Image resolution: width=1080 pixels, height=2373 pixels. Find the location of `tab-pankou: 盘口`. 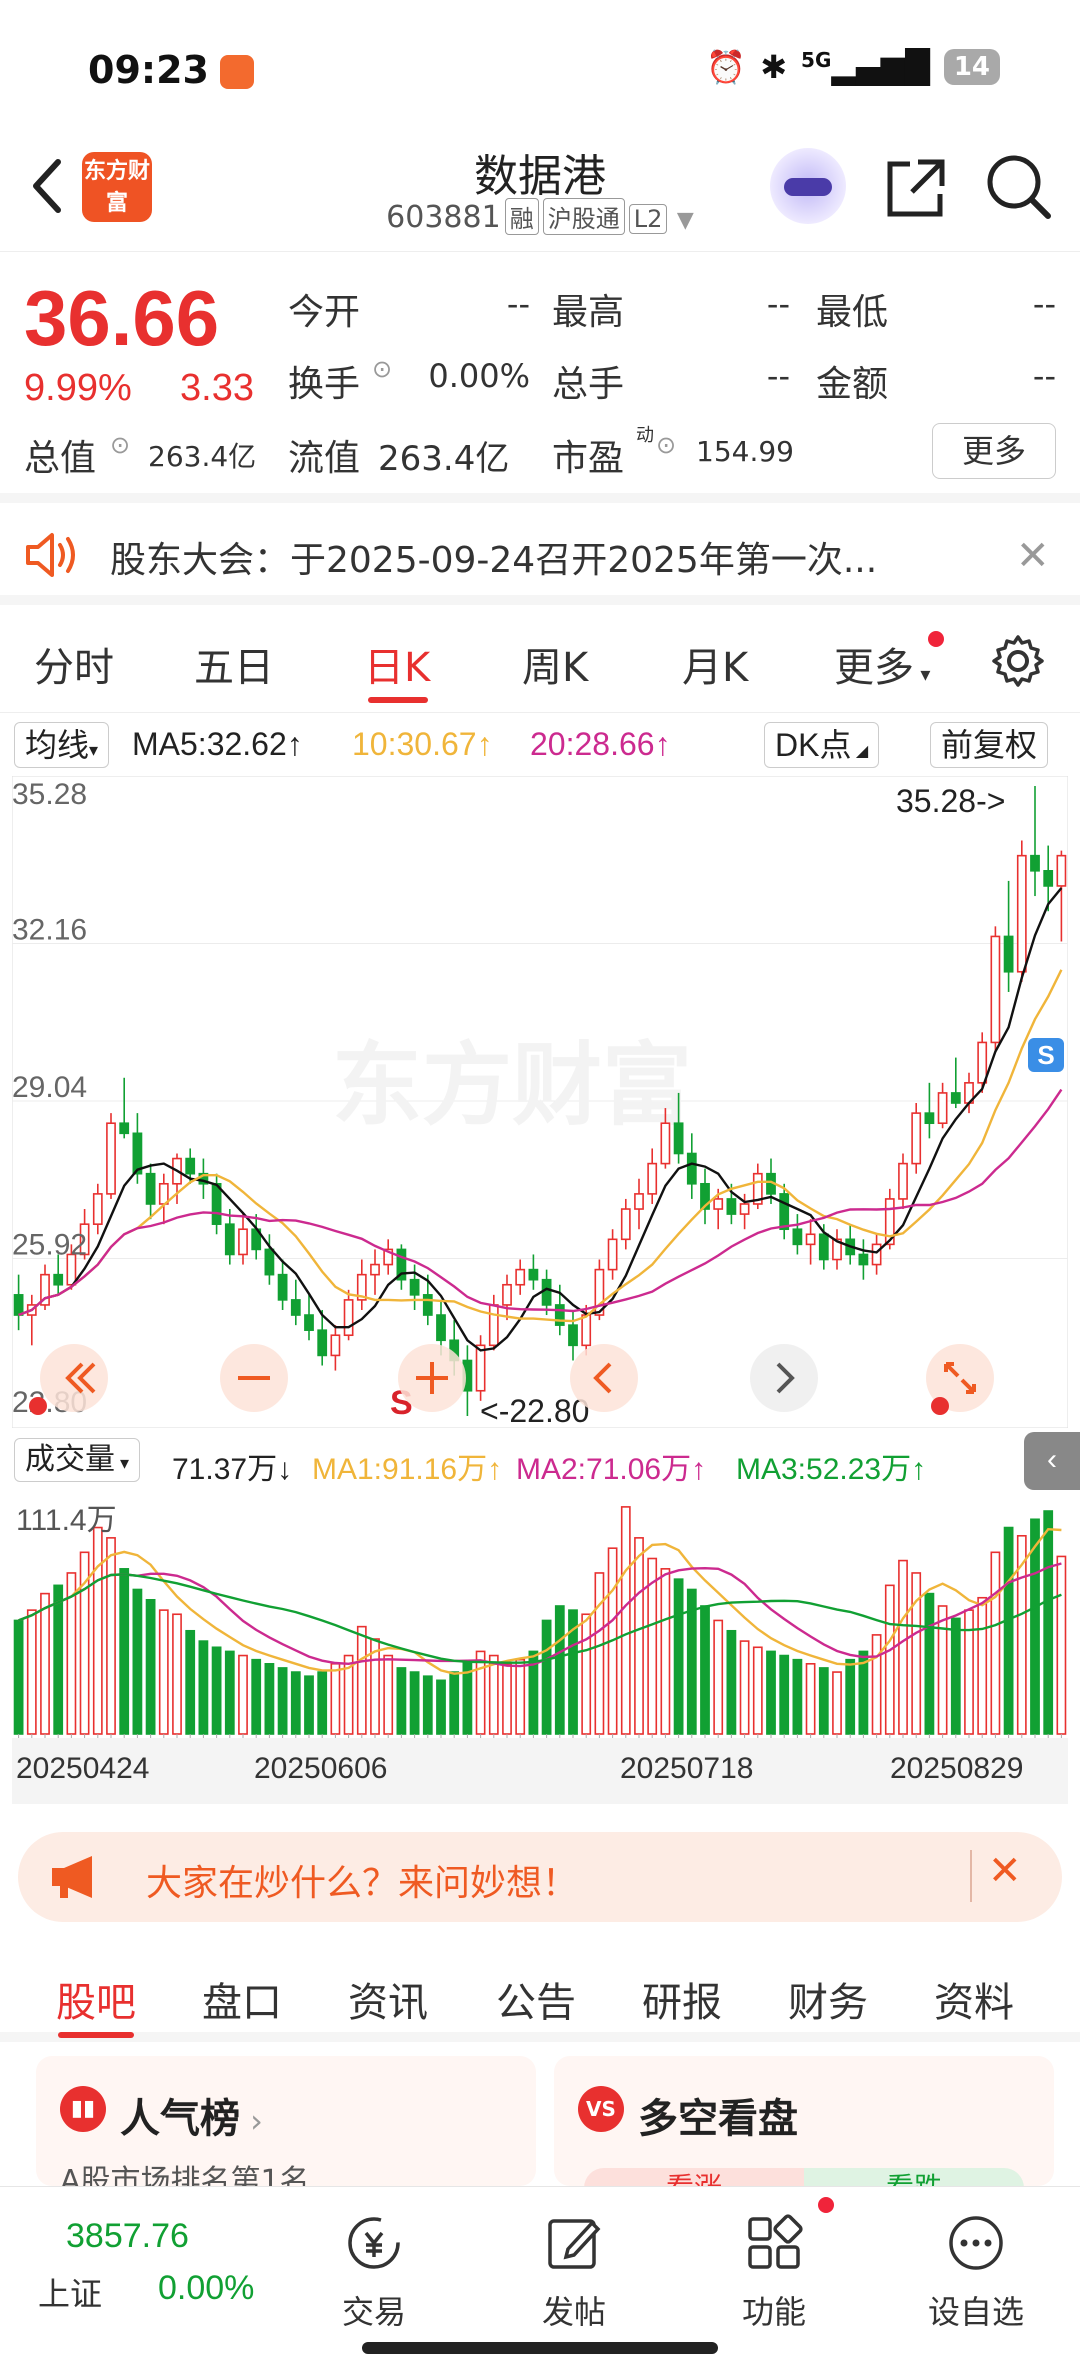

tab-pankou: 盘口 is located at coordinates (242, 1999).